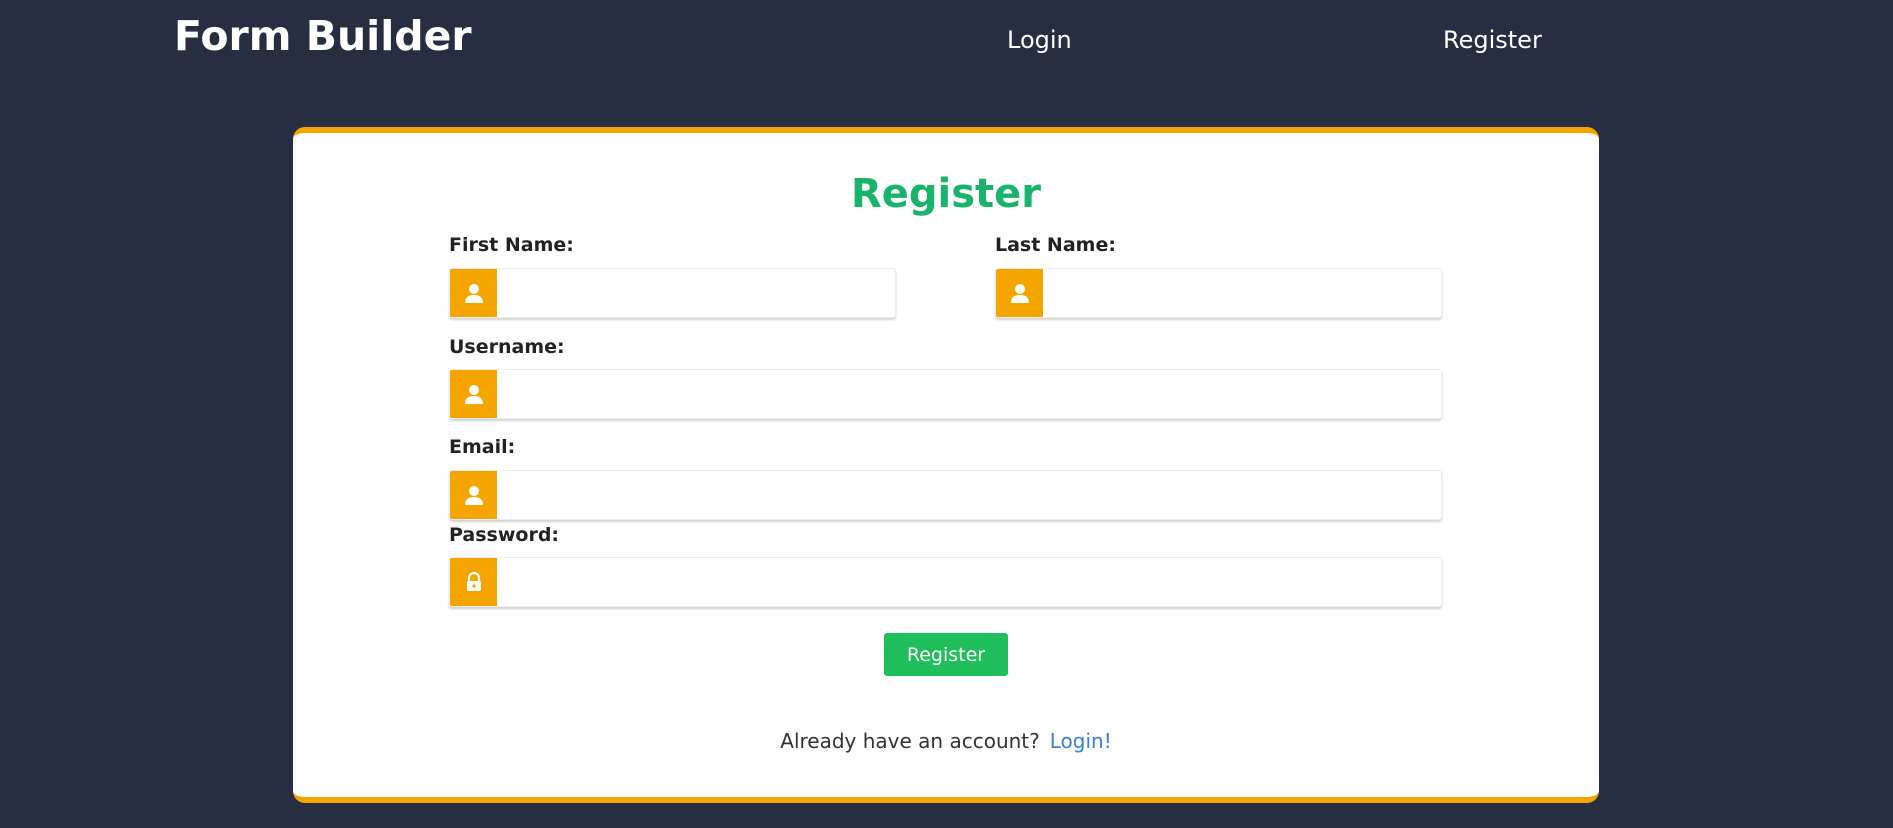 Image resolution: width=1893 pixels, height=828 pixels. Describe the element at coordinates (969, 394) in the screenshot. I see `username-input` at that location.